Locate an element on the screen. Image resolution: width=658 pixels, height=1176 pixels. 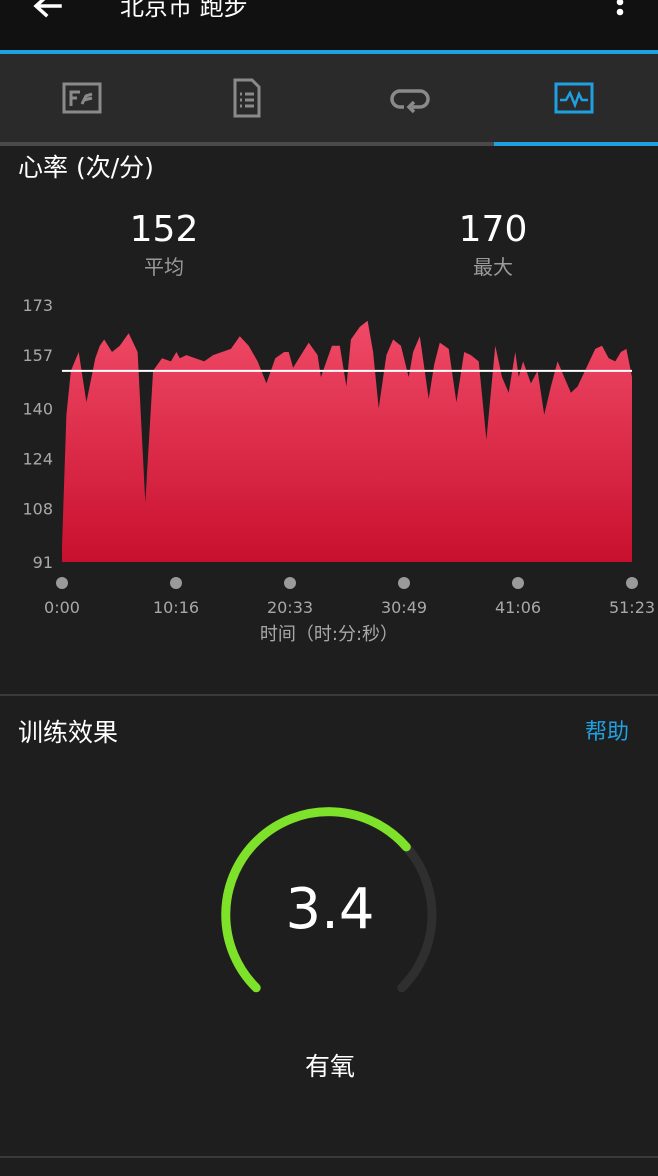
y-tick-label: 173 is located at coordinates (37, 305).